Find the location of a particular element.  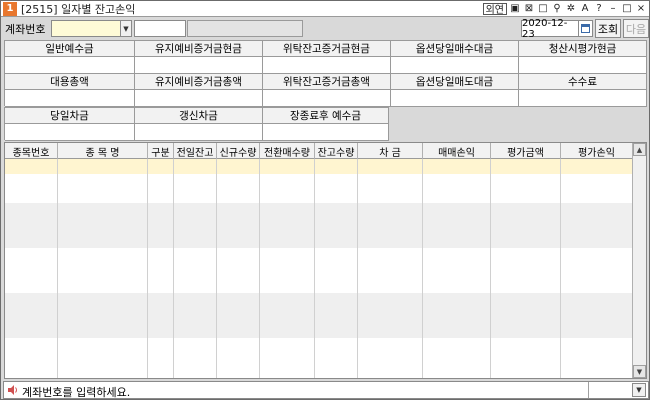

summary-label: 옵션당일매수대금 is located at coordinates (454, 49).